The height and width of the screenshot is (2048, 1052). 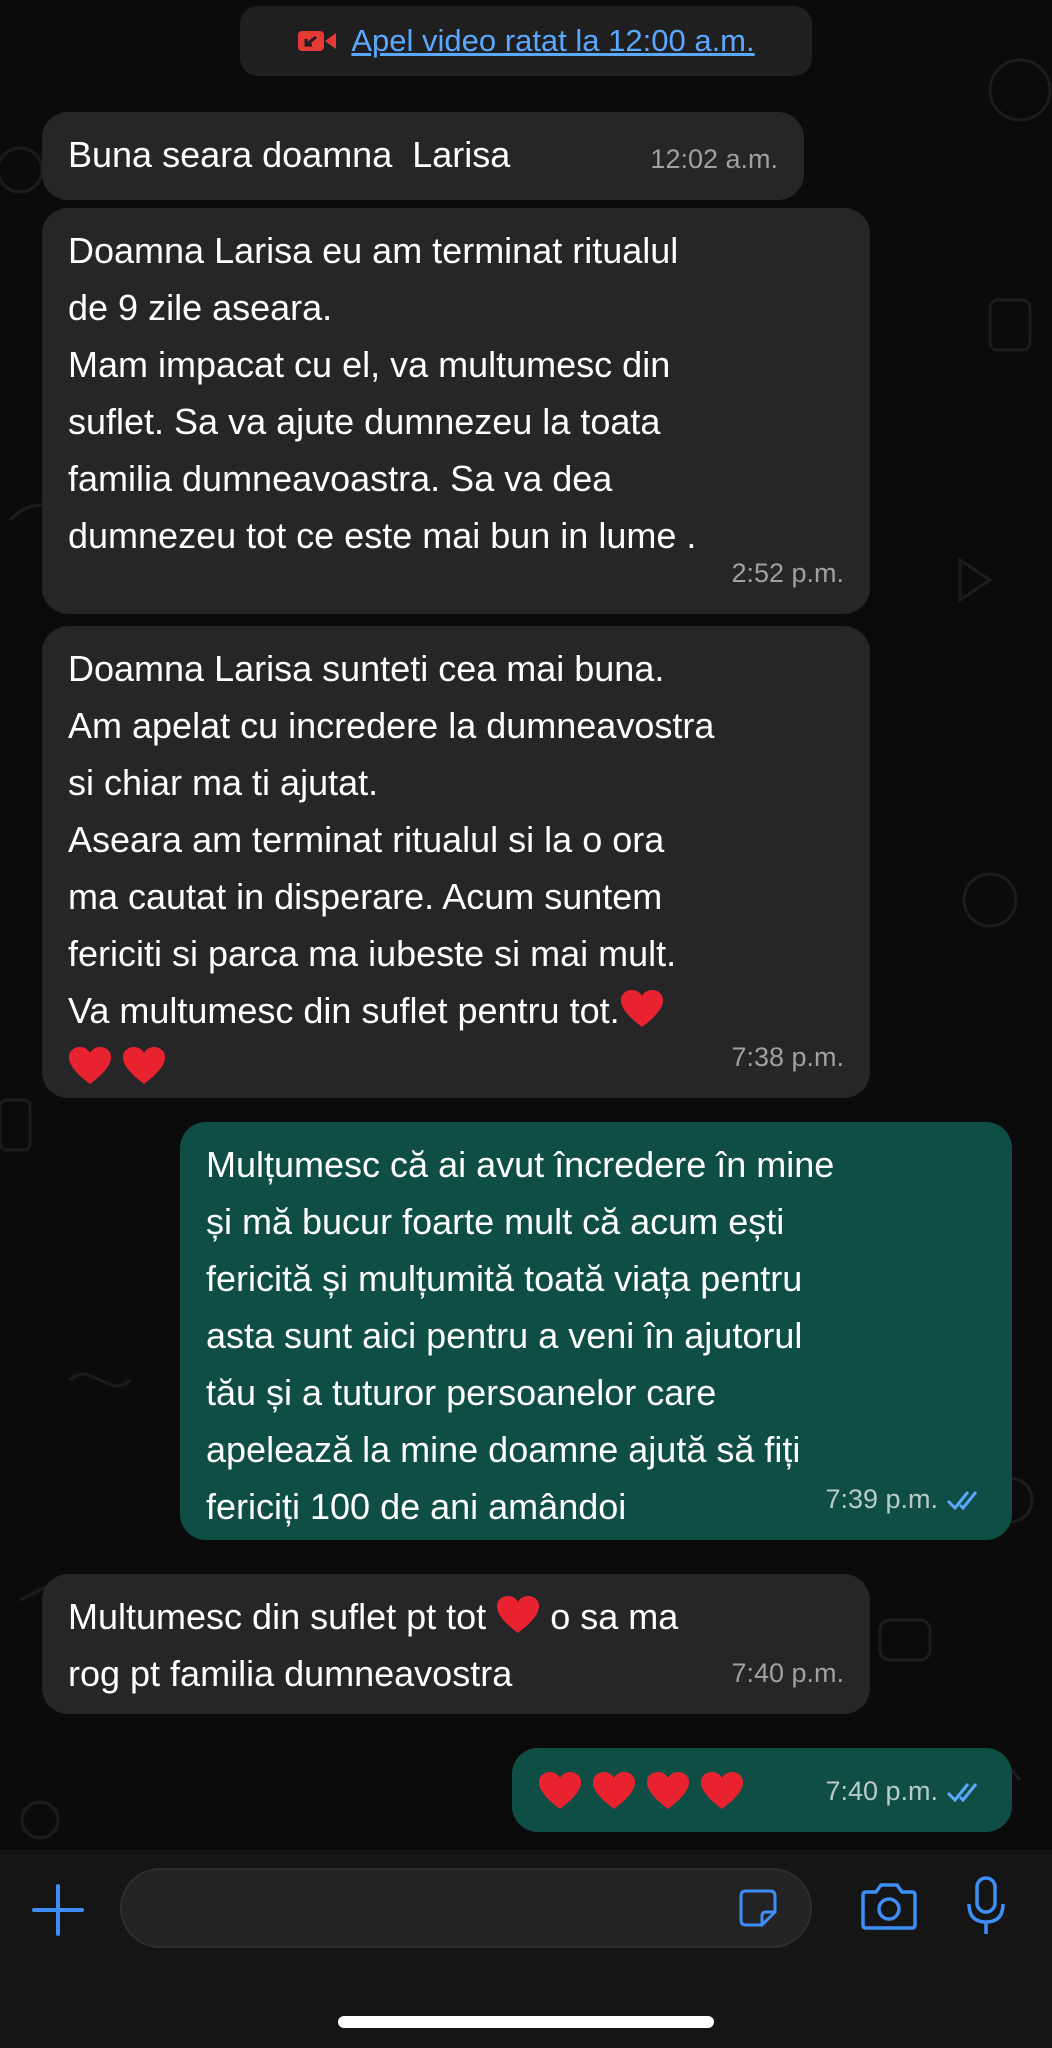 I want to click on missed-video-call-banner: Apel video ratat la 12:00 a.m., so click(x=526, y=41).